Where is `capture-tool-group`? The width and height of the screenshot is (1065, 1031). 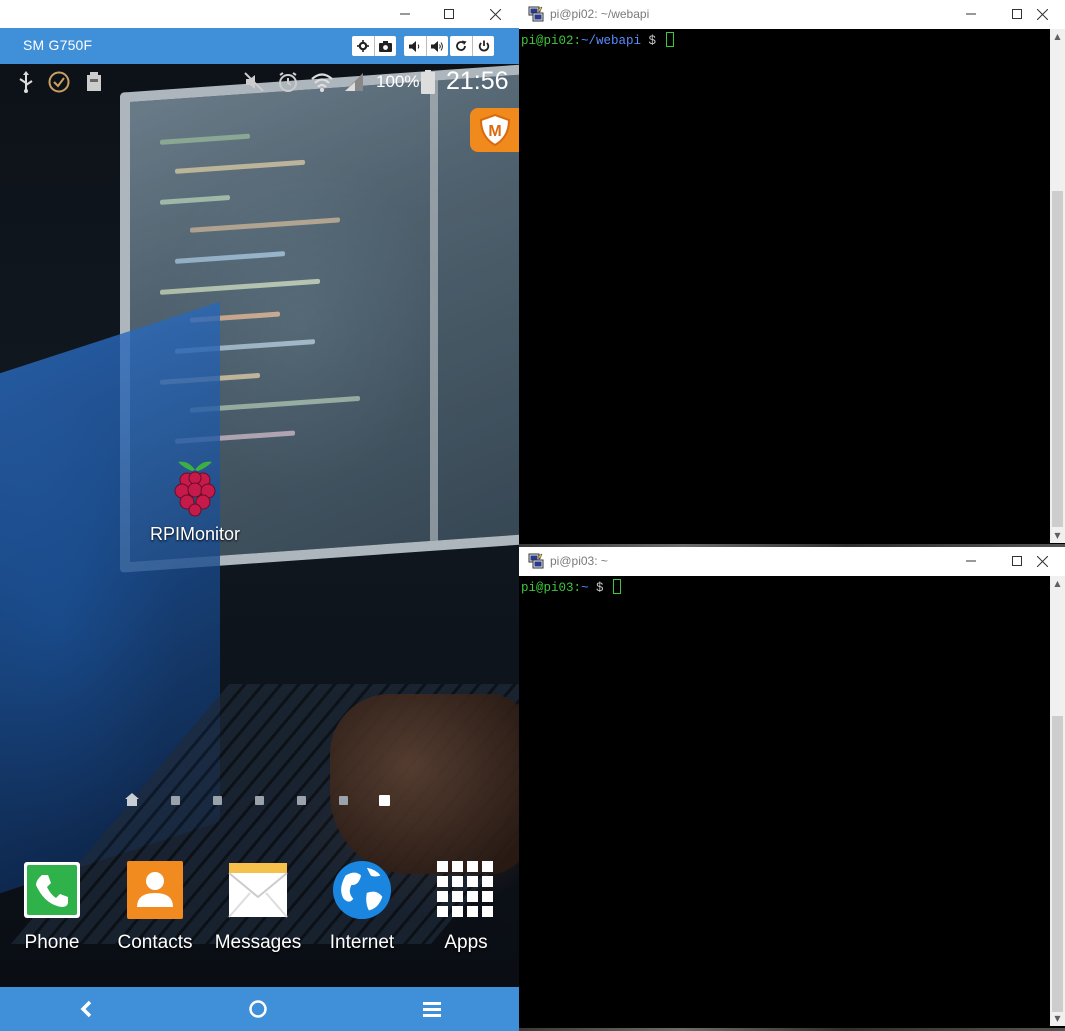
capture-tool-group is located at coordinates (374, 46).